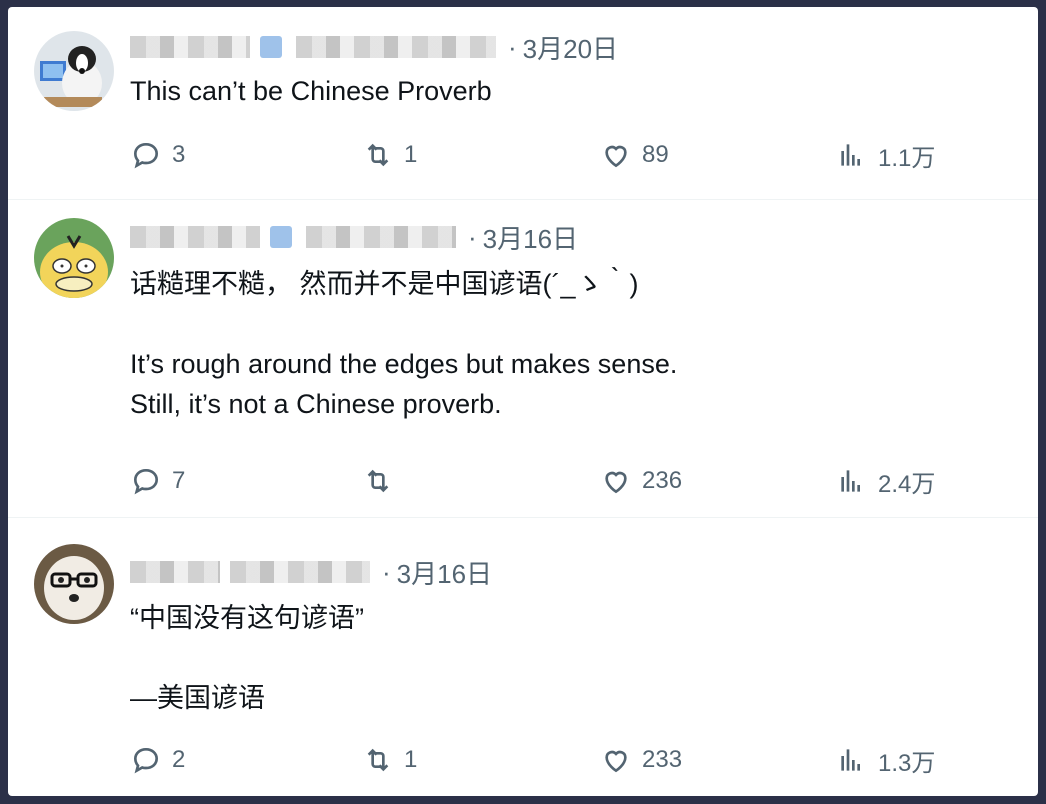  I want to click on tweet-text: This can’t be Chinese Proverb, so click(311, 91).